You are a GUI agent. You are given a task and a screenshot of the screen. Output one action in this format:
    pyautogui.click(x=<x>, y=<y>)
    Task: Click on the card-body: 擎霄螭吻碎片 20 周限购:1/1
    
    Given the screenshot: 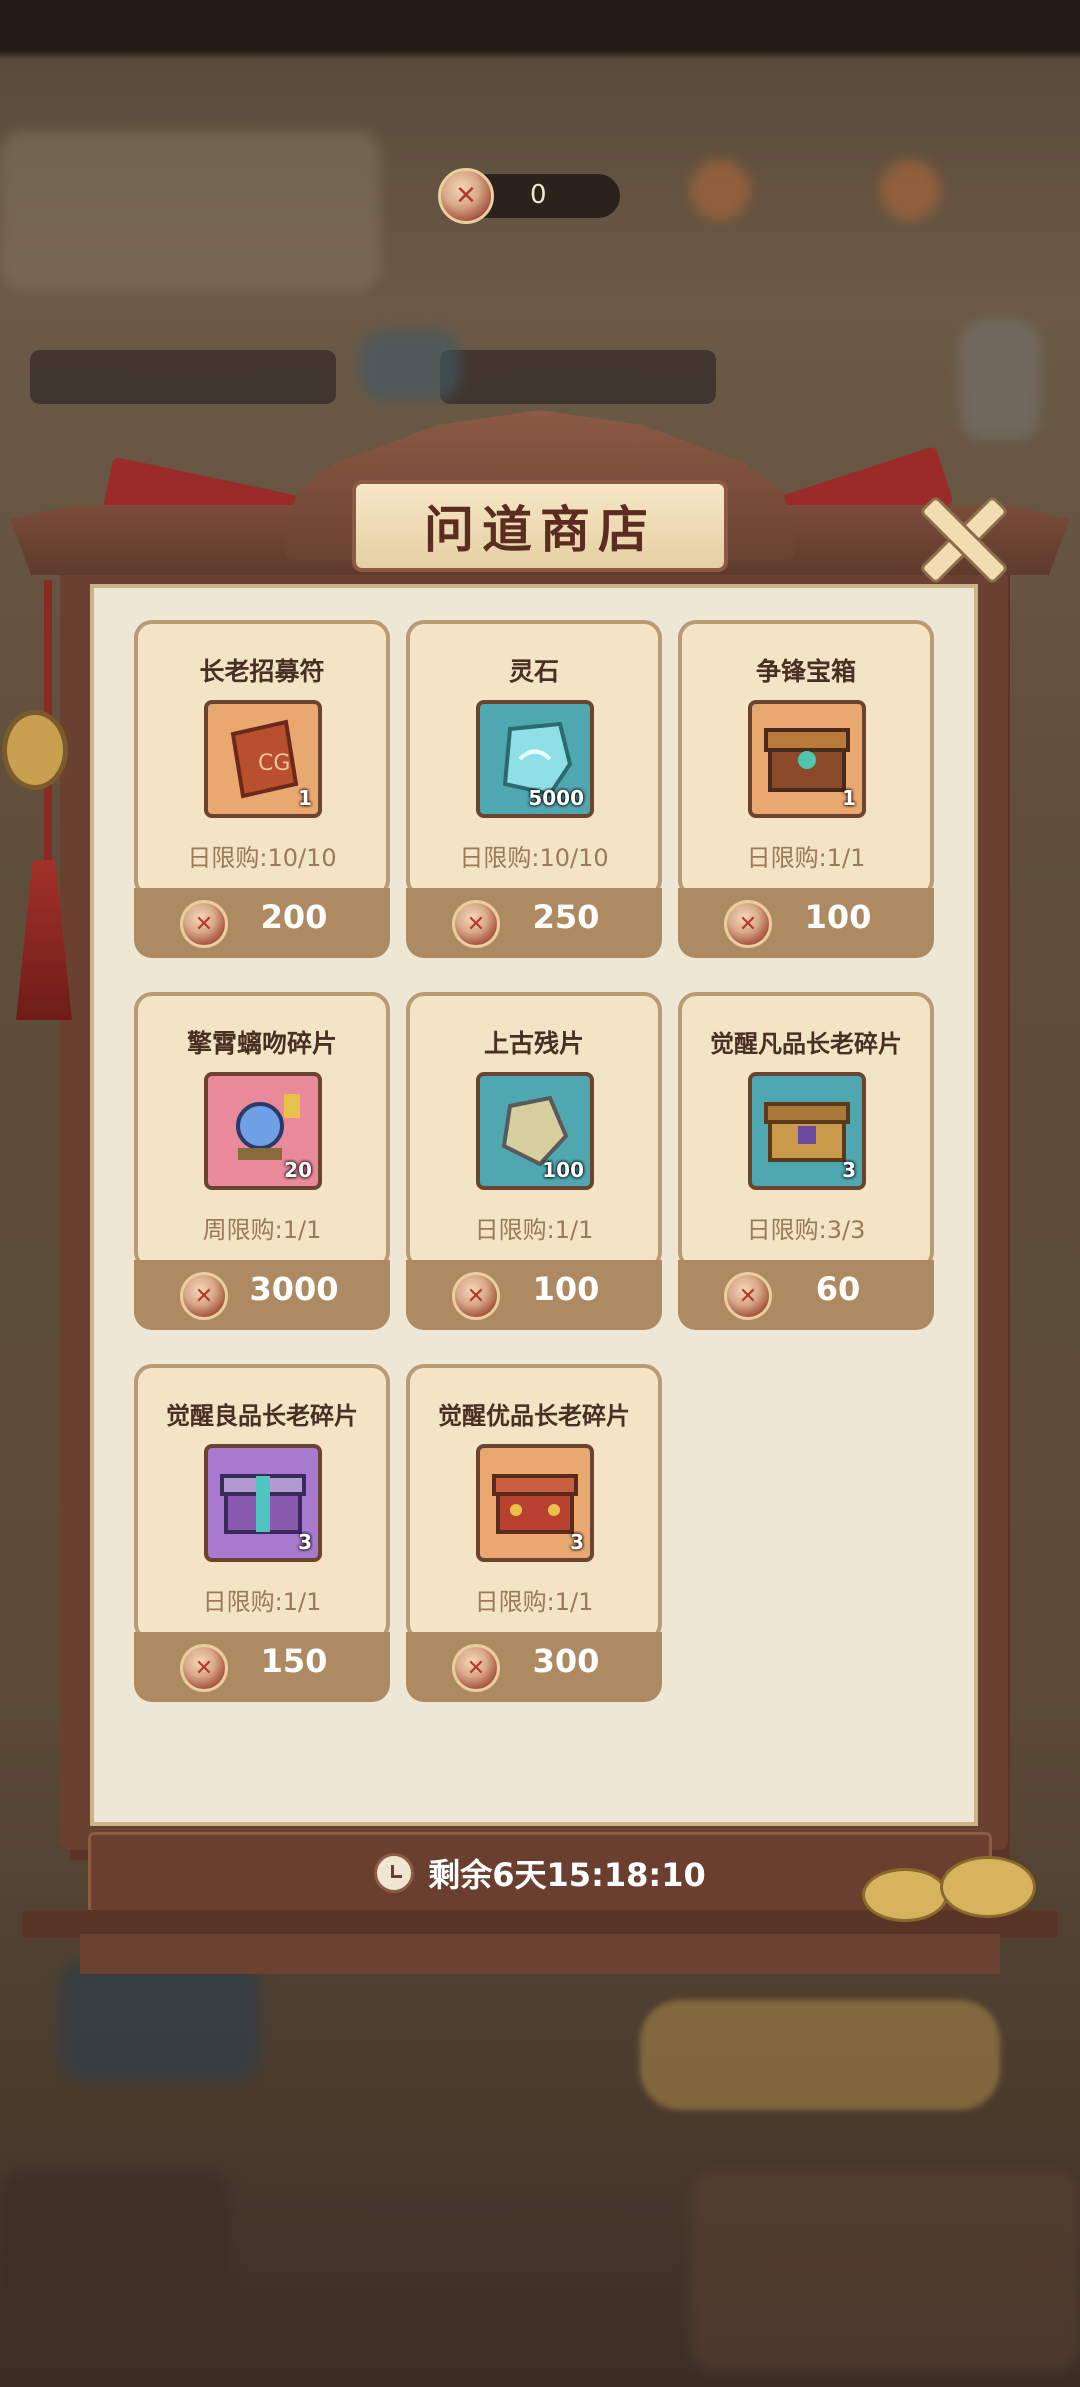 What is the action you would take?
    pyautogui.click(x=262, y=1131)
    